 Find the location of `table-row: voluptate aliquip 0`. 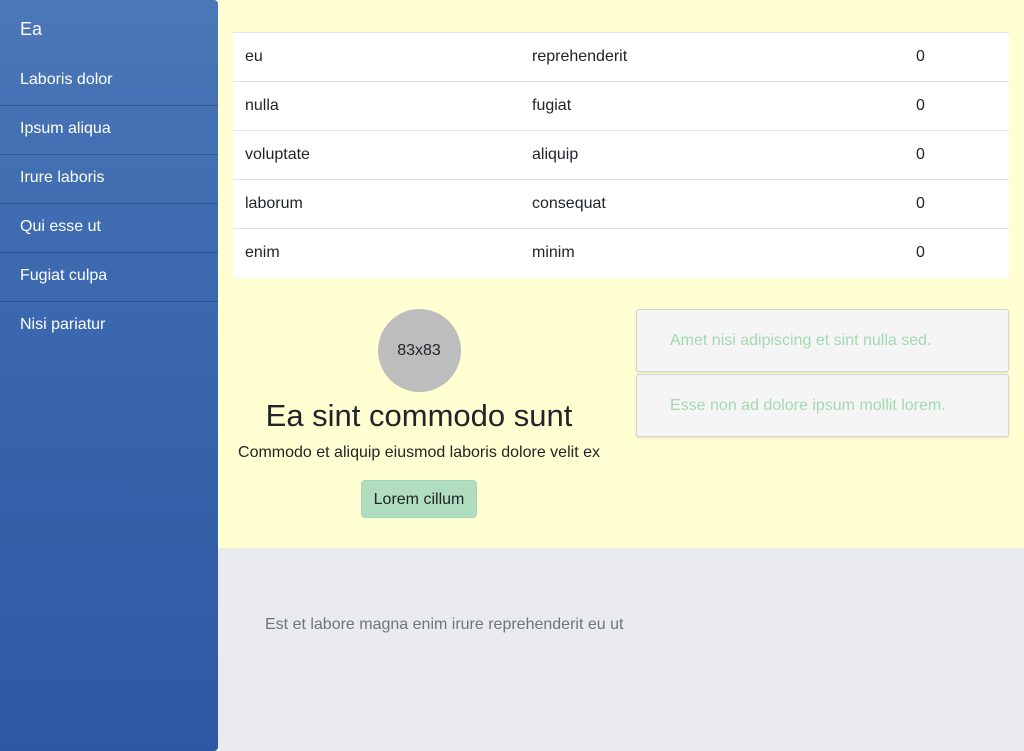

table-row: voluptate aliquip 0 is located at coordinates (621, 155).